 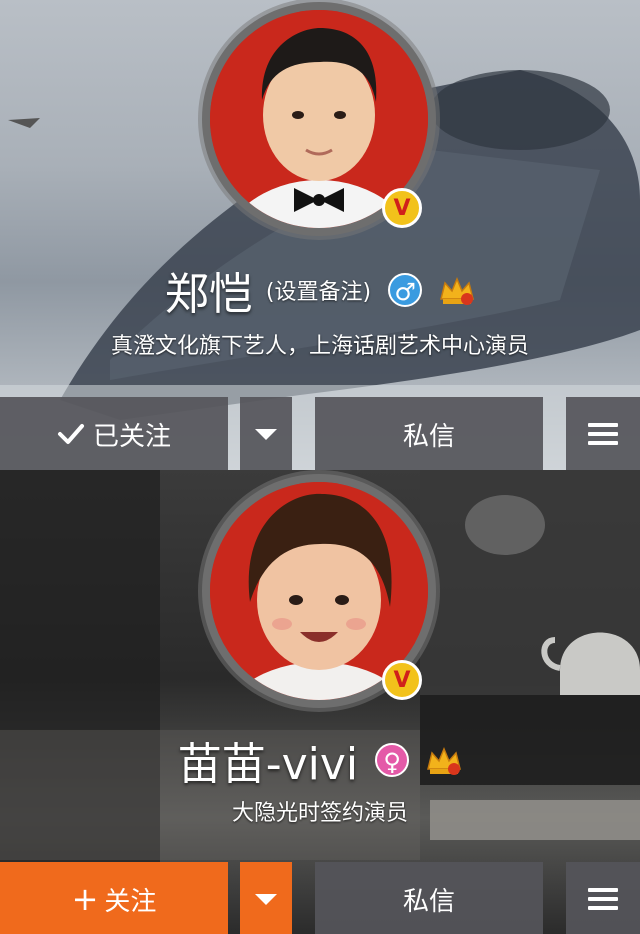 I want to click on set-remark-link: (设置备注), so click(x=318, y=292).